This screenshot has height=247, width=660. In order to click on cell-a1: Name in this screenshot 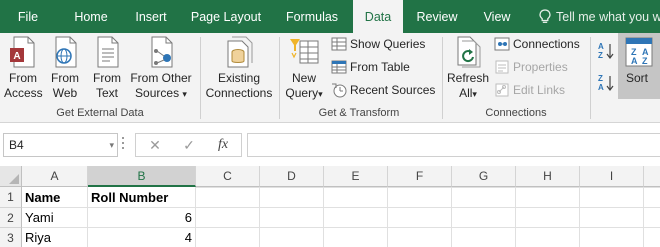, I will do `click(55, 197)`.